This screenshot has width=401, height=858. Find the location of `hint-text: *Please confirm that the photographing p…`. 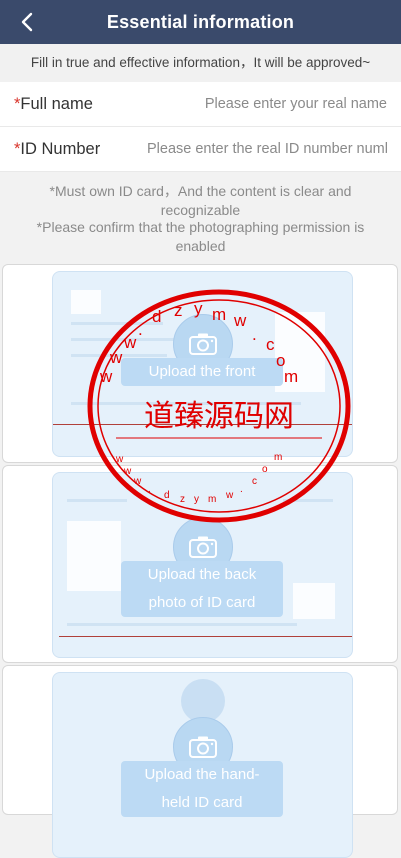

hint-text: *Please confirm that the photographing p… is located at coordinates (200, 236).